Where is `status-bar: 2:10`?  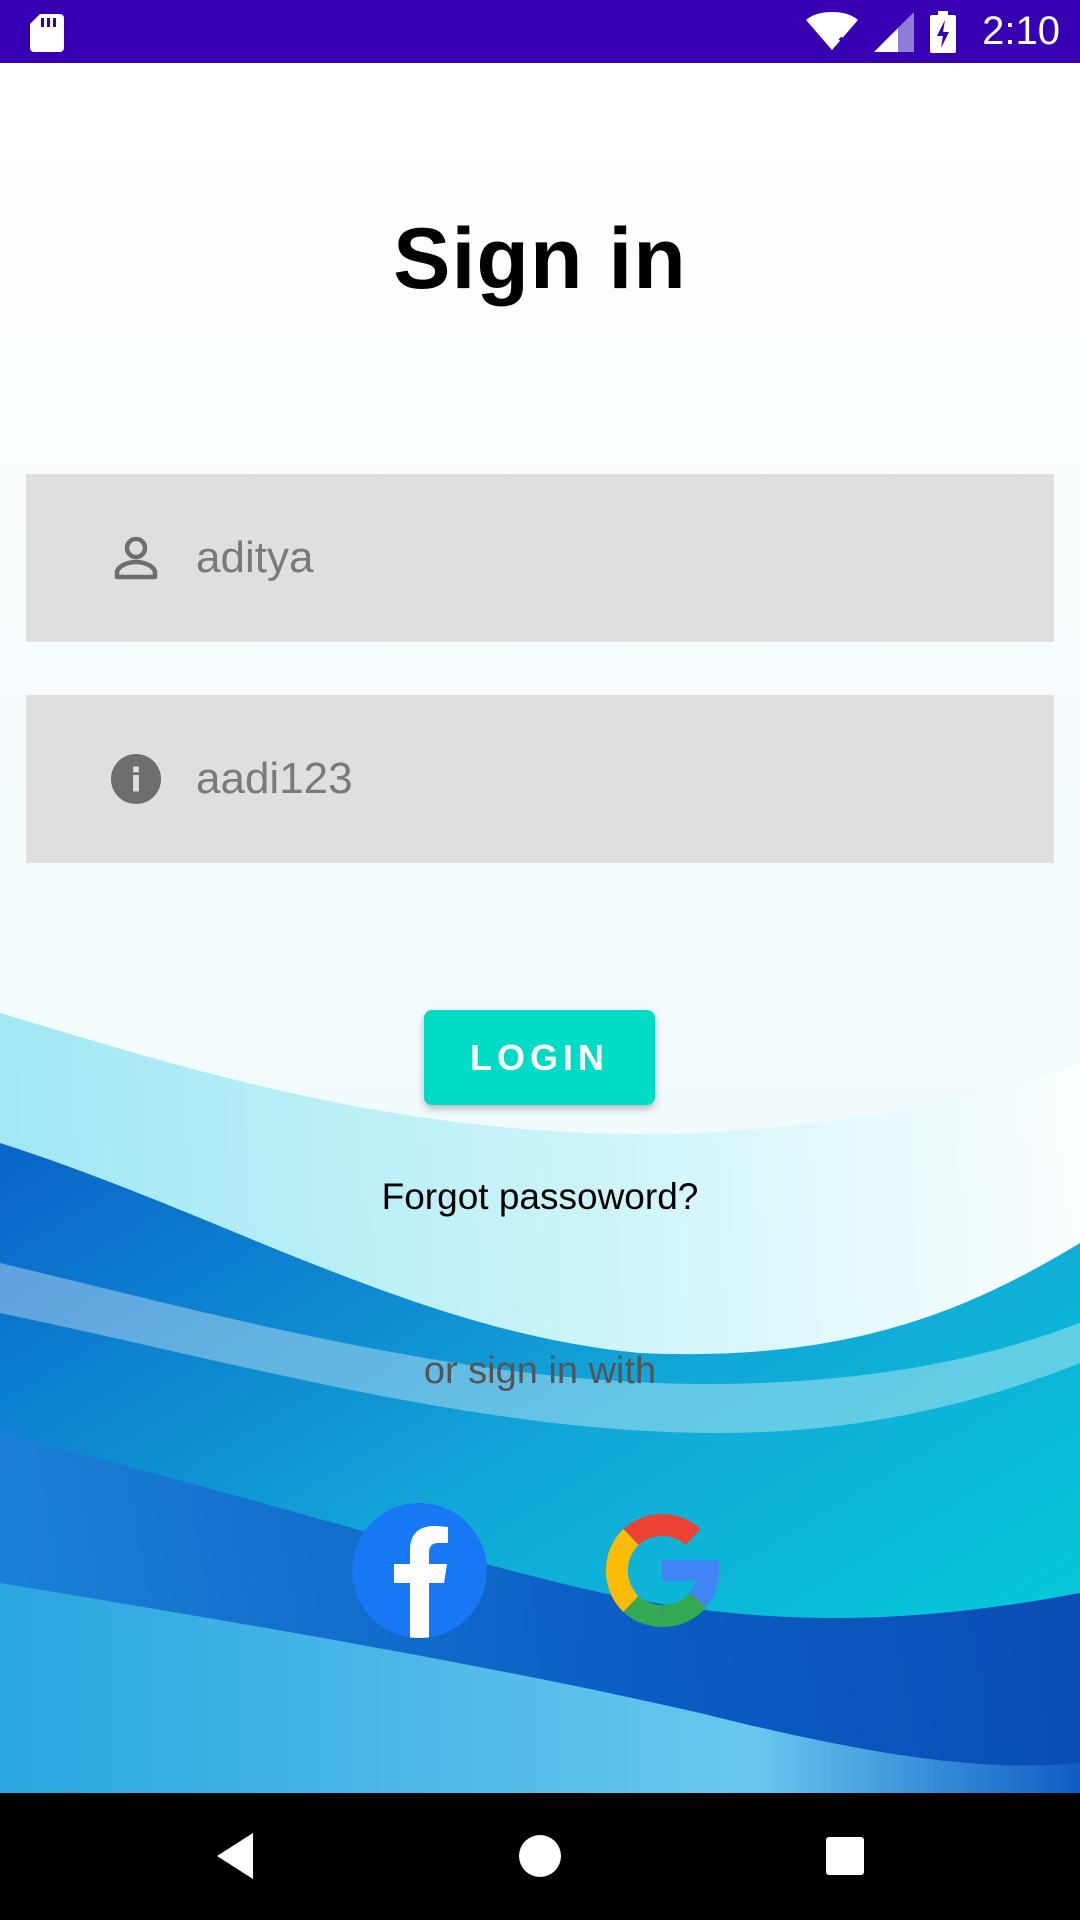
status-bar: 2:10 is located at coordinates (540, 31).